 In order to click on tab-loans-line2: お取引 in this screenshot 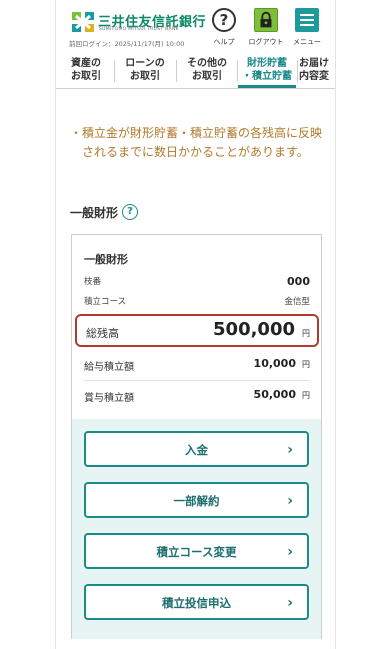, I will do `click(145, 76)`.